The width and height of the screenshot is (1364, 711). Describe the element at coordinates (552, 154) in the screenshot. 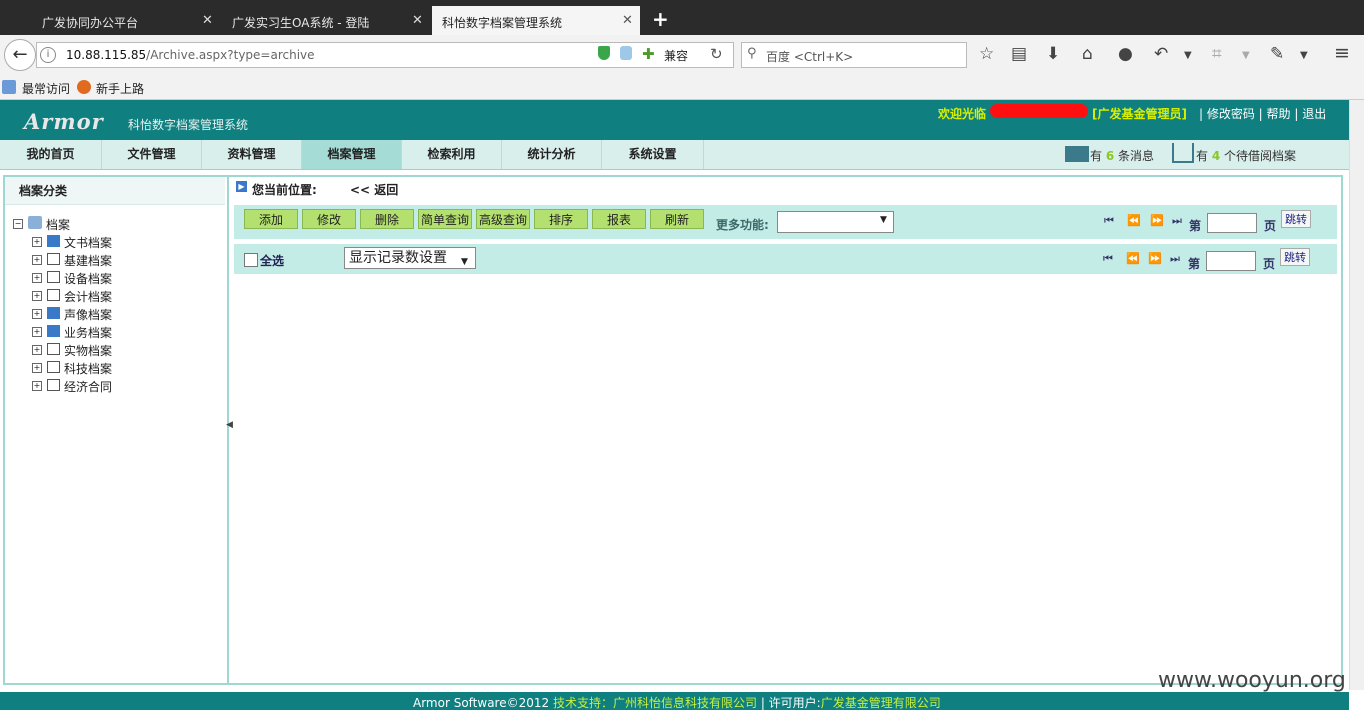

I see `menu-stats: 统计分析` at that location.